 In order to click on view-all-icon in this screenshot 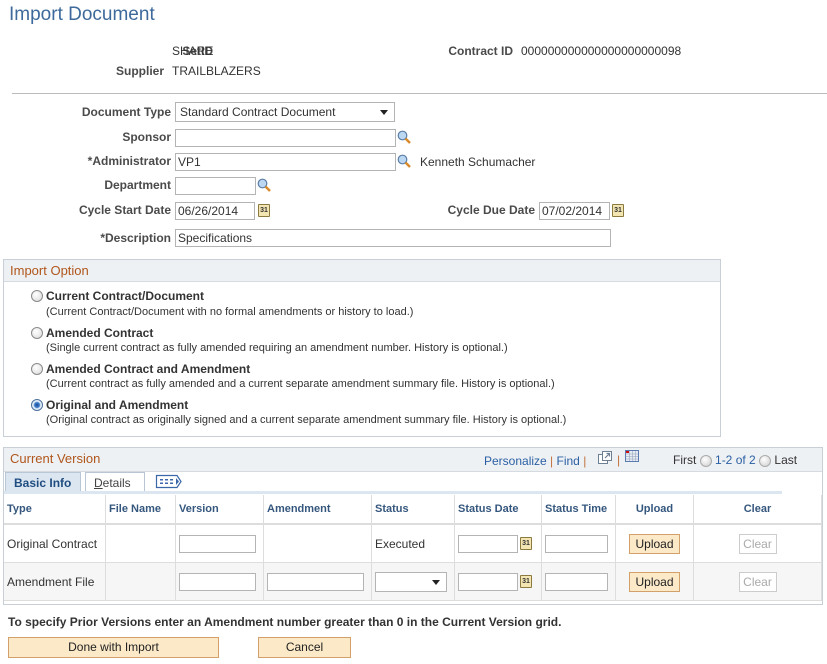, I will do `click(605, 457)`.